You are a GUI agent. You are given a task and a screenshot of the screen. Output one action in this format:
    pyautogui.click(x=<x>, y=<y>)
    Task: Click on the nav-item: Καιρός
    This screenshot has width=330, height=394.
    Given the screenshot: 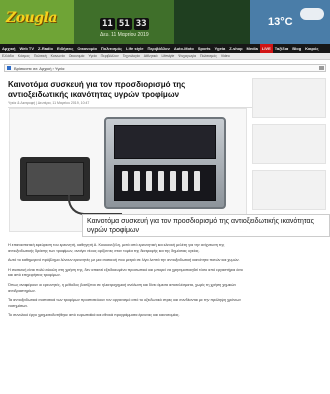 What is the action you would take?
    pyautogui.click(x=311, y=48)
    